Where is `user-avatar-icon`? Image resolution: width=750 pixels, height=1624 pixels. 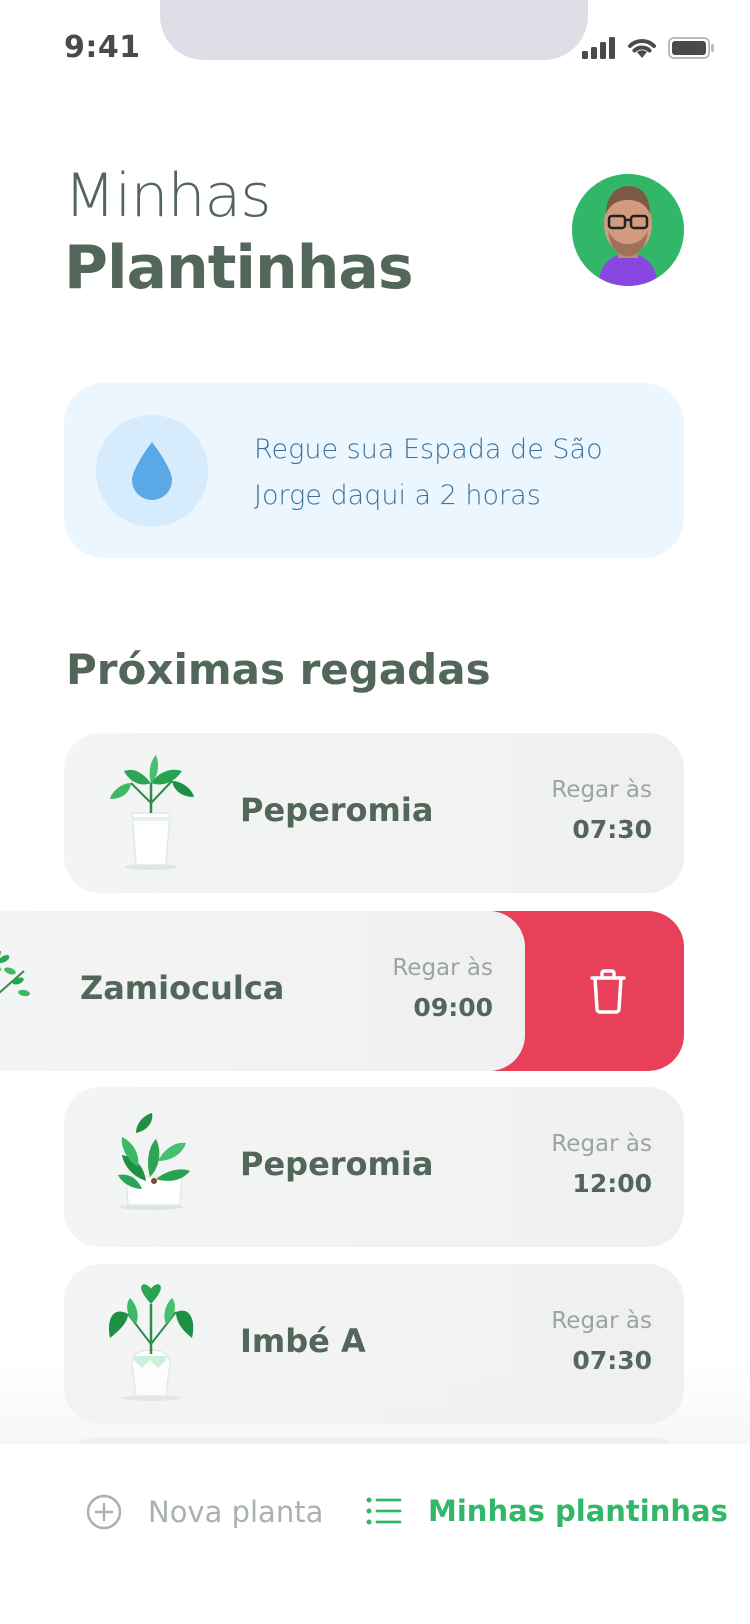
user-avatar-icon is located at coordinates (628, 230).